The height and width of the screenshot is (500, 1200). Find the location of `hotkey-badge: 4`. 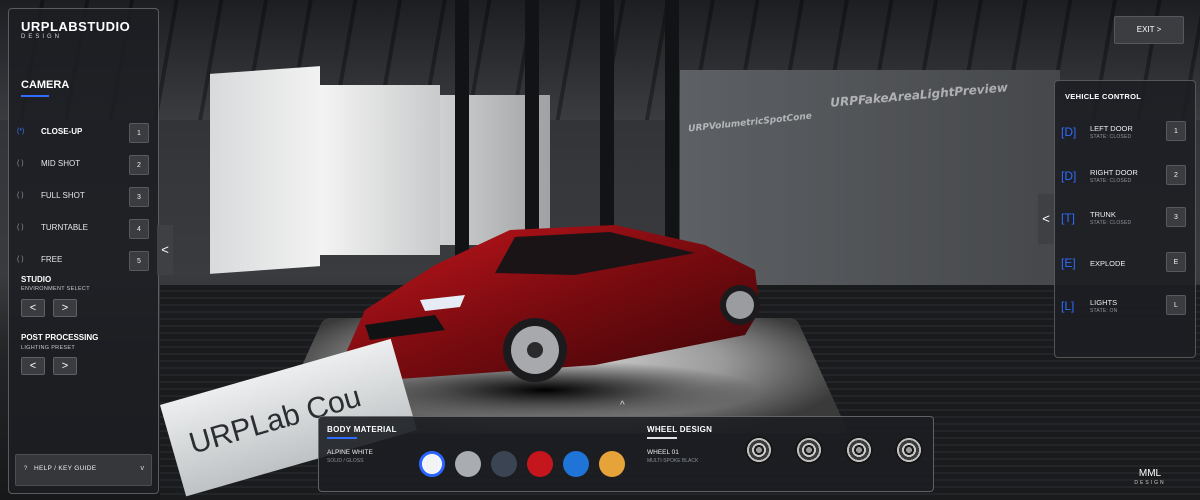

hotkey-badge: 4 is located at coordinates (139, 229).